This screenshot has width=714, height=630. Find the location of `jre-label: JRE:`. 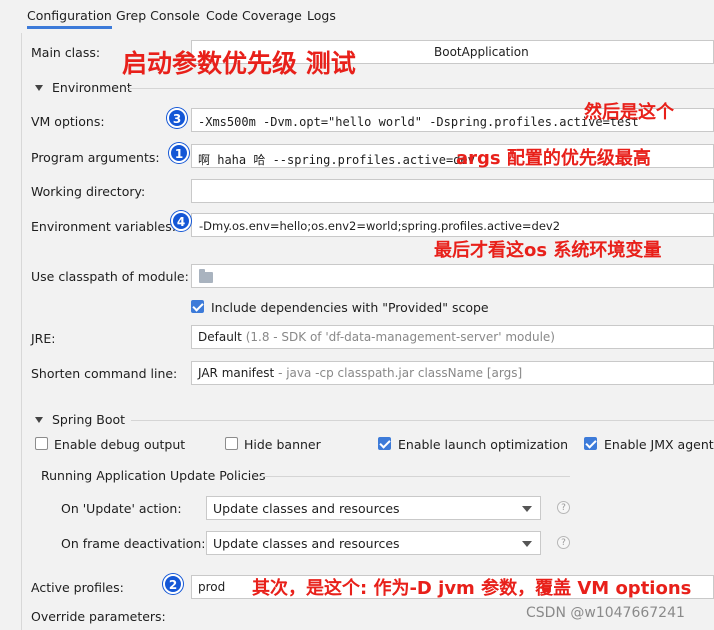

jre-label: JRE: is located at coordinates (43, 338).